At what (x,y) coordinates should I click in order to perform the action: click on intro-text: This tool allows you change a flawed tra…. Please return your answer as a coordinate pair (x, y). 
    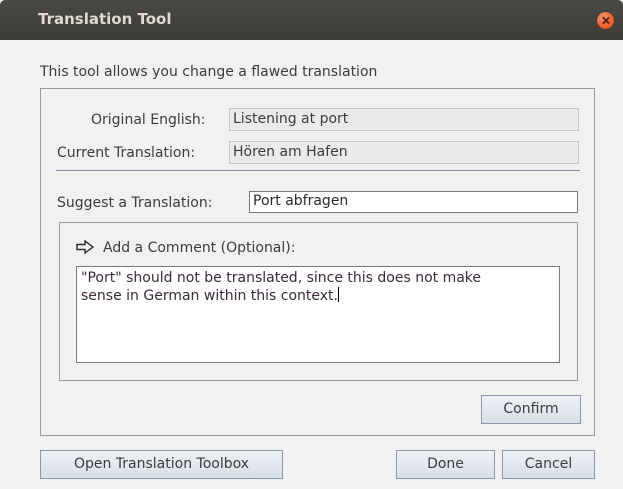
    Looking at the image, I should click on (209, 72).